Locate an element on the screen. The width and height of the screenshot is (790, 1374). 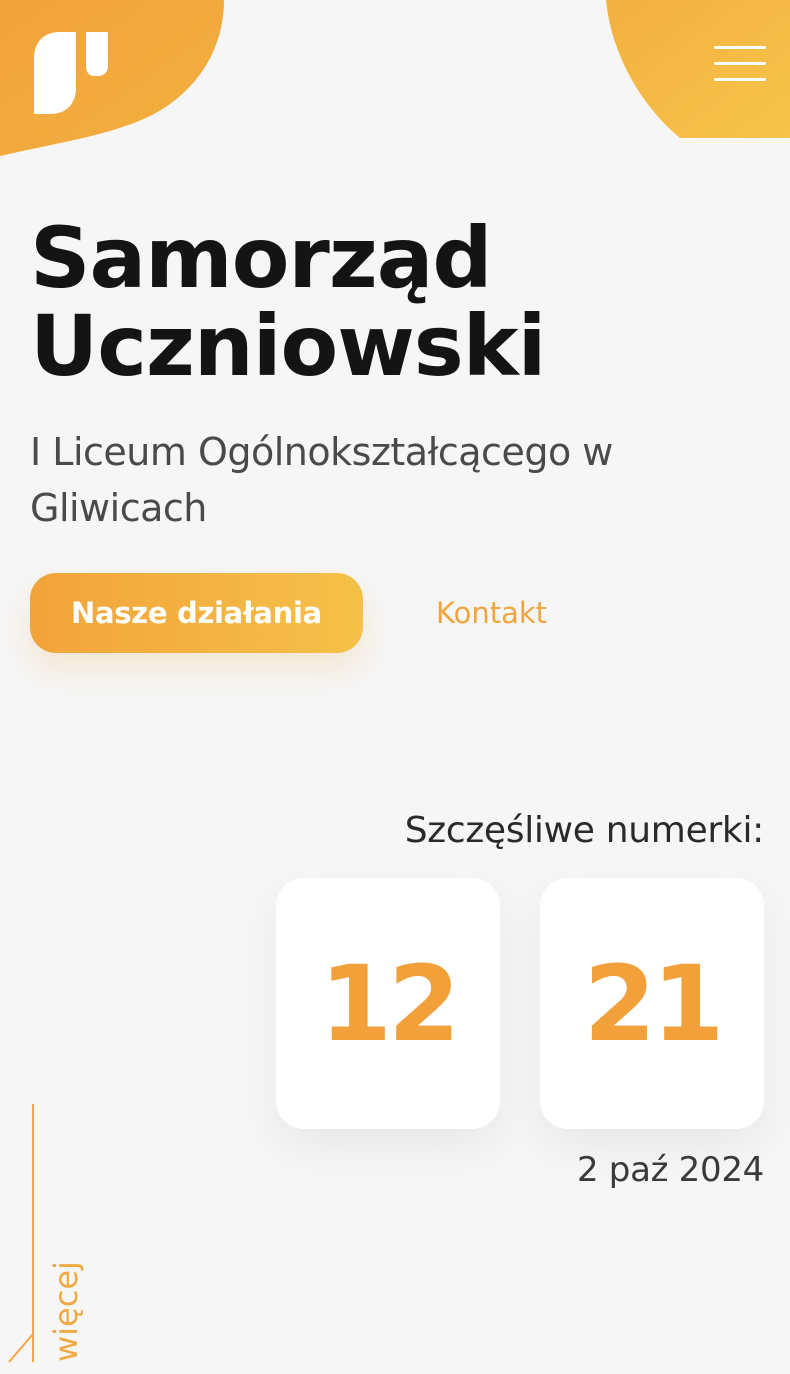
hamburger-menu-icon is located at coordinates (740, 64).